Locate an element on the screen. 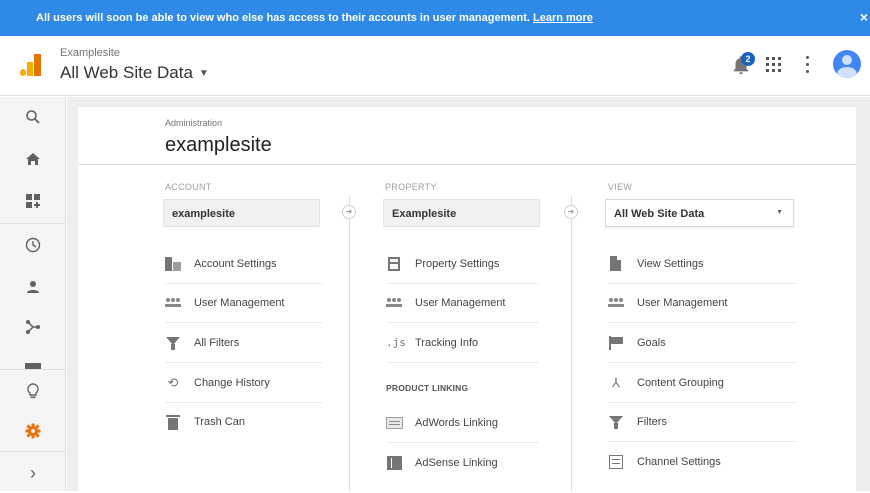 This screenshot has width=870, height=493. content-grouping-item: ⅄ Content Grouping is located at coordinates (703, 383).